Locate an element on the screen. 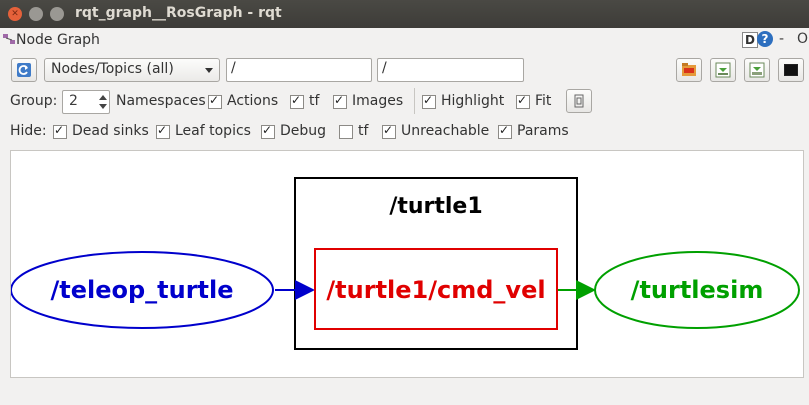 The height and width of the screenshot is (405, 809). highlight-label: Highlight is located at coordinates (473, 101).